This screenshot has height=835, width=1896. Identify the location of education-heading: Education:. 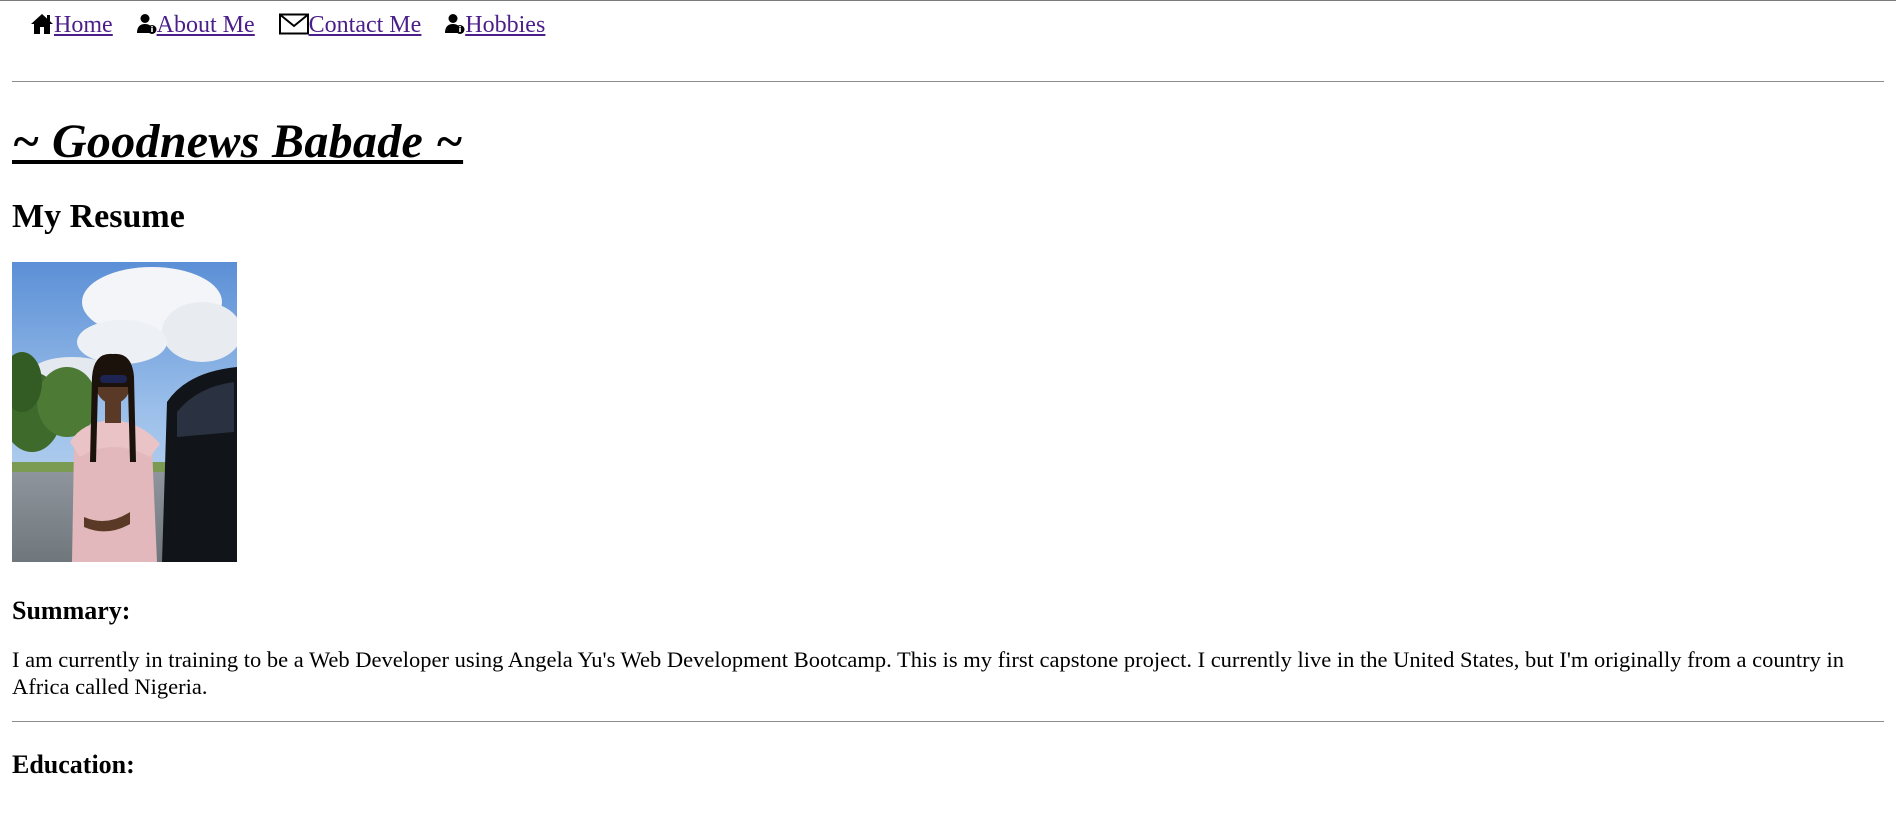
(73, 764).